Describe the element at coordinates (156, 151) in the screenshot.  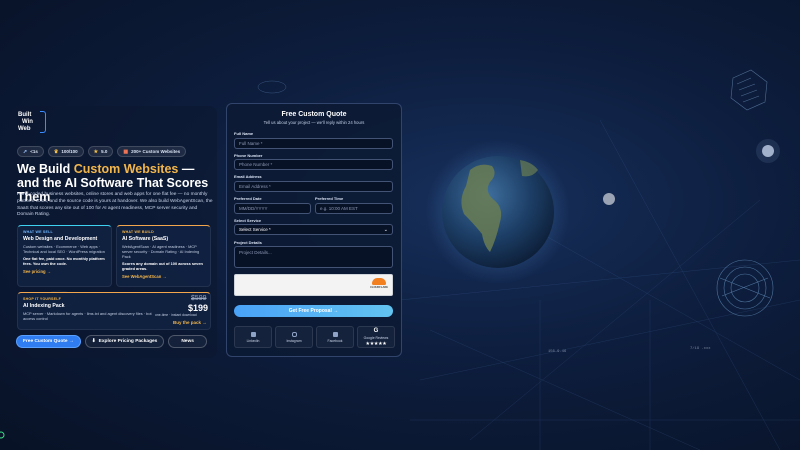
I see `badge-count-text: 200+ Custom Websites` at that location.